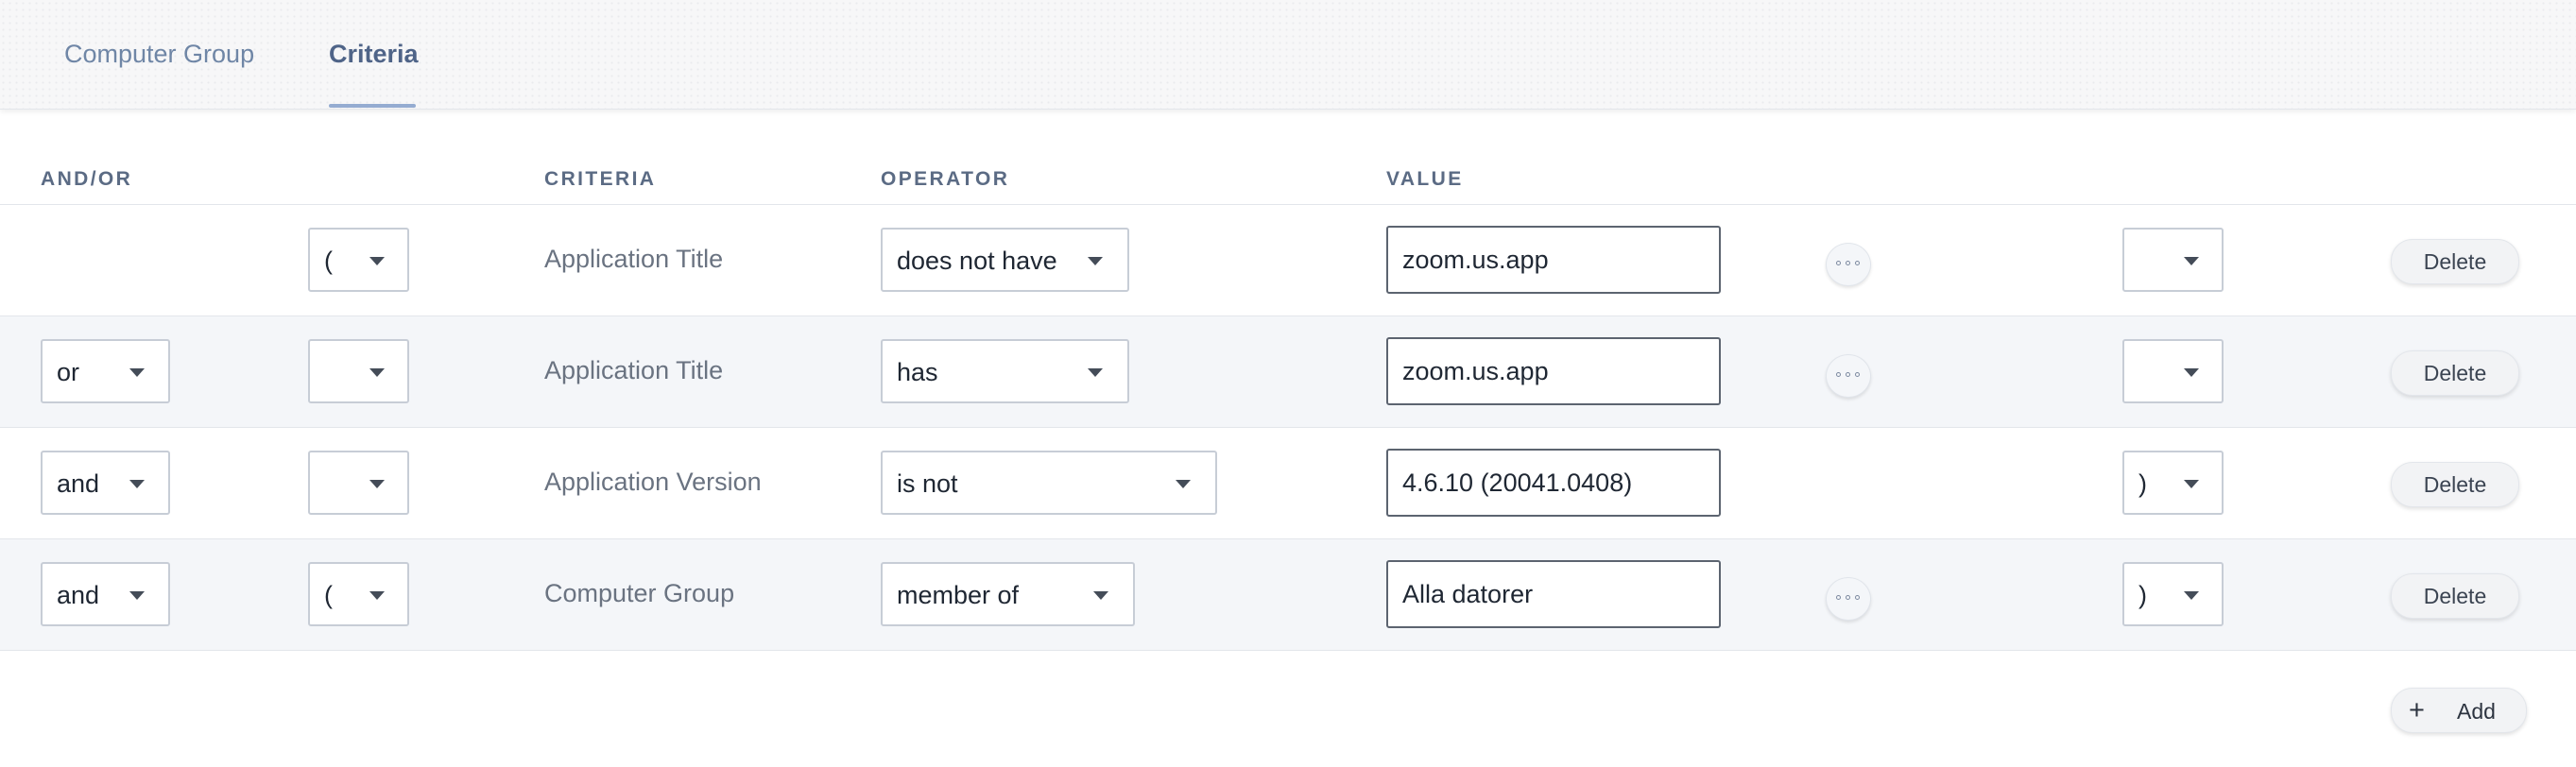 This screenshot has width=2576, height=767. I want to click on column-header-andor: AND/OR, so click(87, 179).